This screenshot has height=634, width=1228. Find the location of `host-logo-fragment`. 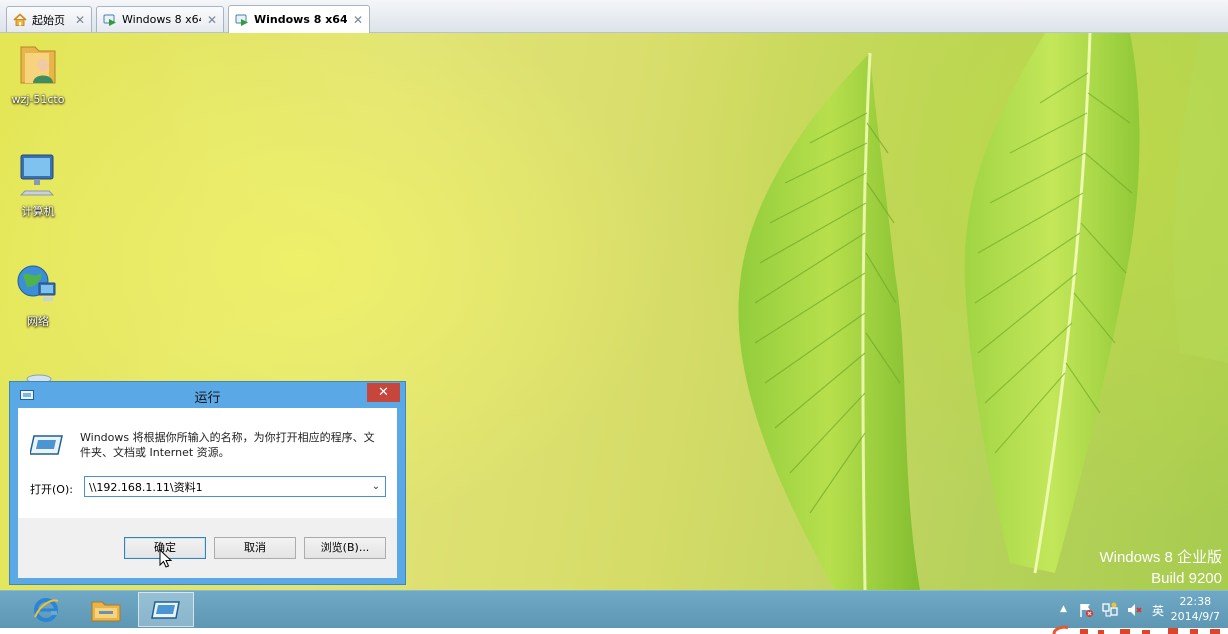

host-logo-fragment is located at coordinates (1136, 629).